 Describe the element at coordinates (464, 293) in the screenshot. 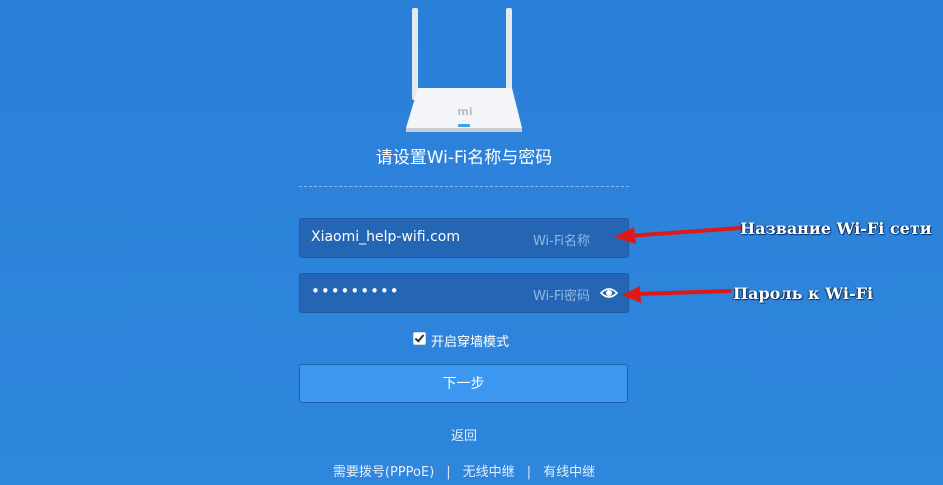

I see `wifi-password-input: ••••••••• Wi-Fi密码` at that location.